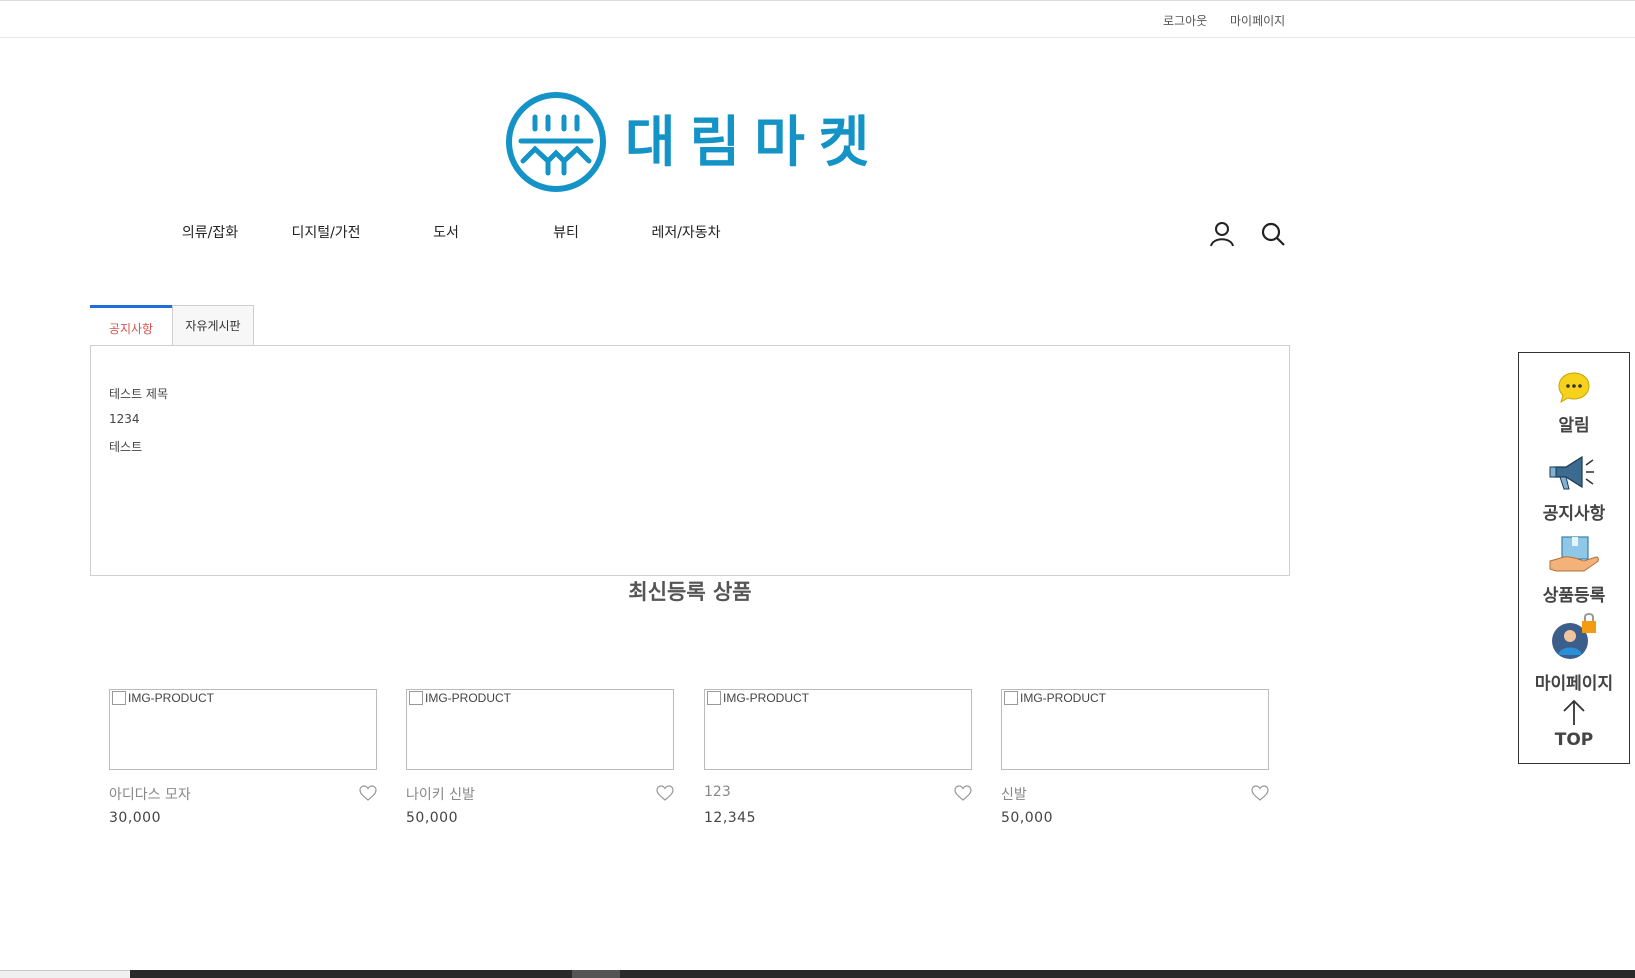 This screenshot has height=978, width=1635. Describe the element at coordinates (440, 794) in the screenshot. I see `product-name: 나이키 신발` at that location.